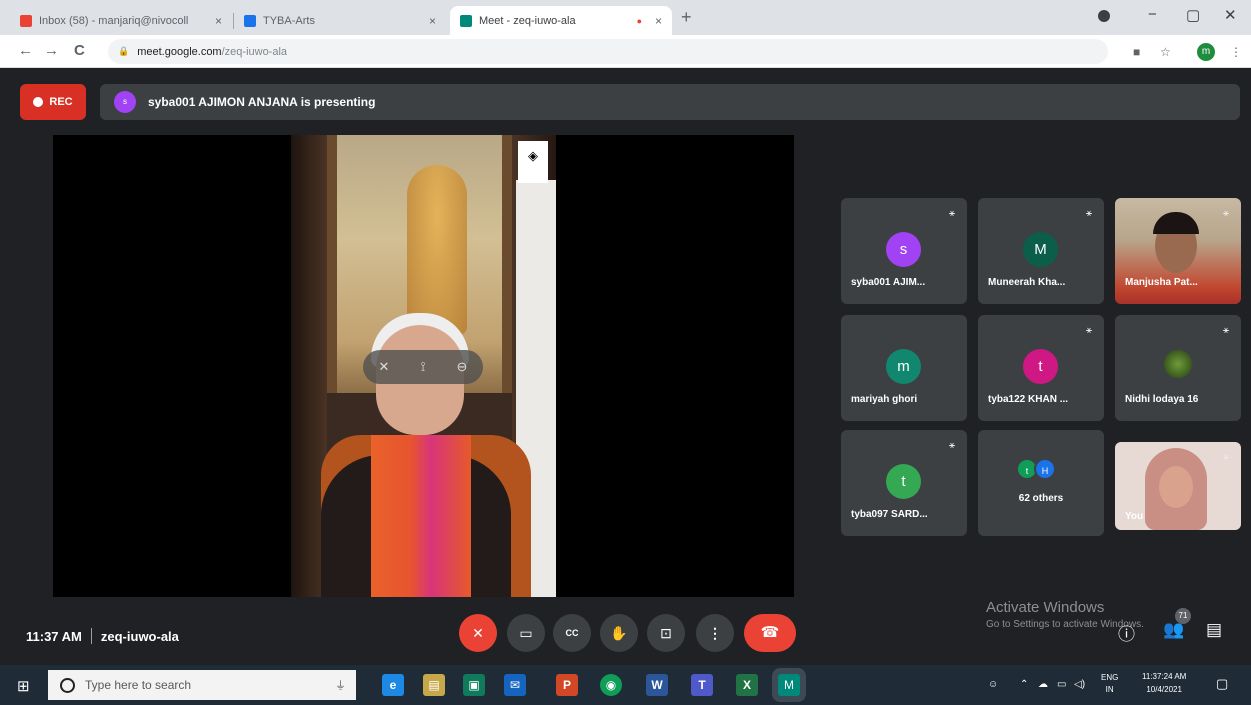 This screenshot has width=1251, height=705. Describe the element at coordinates (340, 20) in the screenshot. I see `tab-tyba-arts: TYBA-Arts ×` at that location.